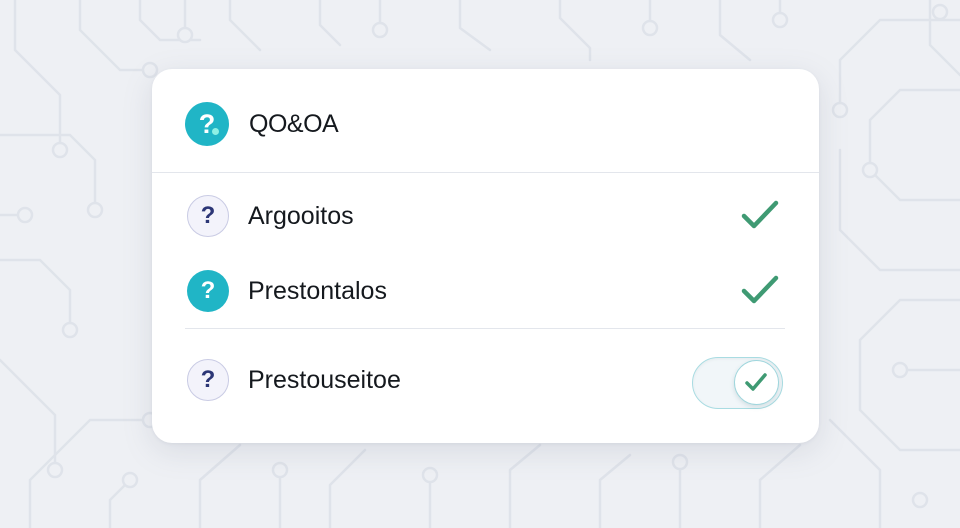 The height and width of the screenshot is (528, 960). What do you see at coordinates (485, 292) in the screenshot?
I see `list-item-prestontalos: ? Prestontalos` at bounding box center [485, 292].